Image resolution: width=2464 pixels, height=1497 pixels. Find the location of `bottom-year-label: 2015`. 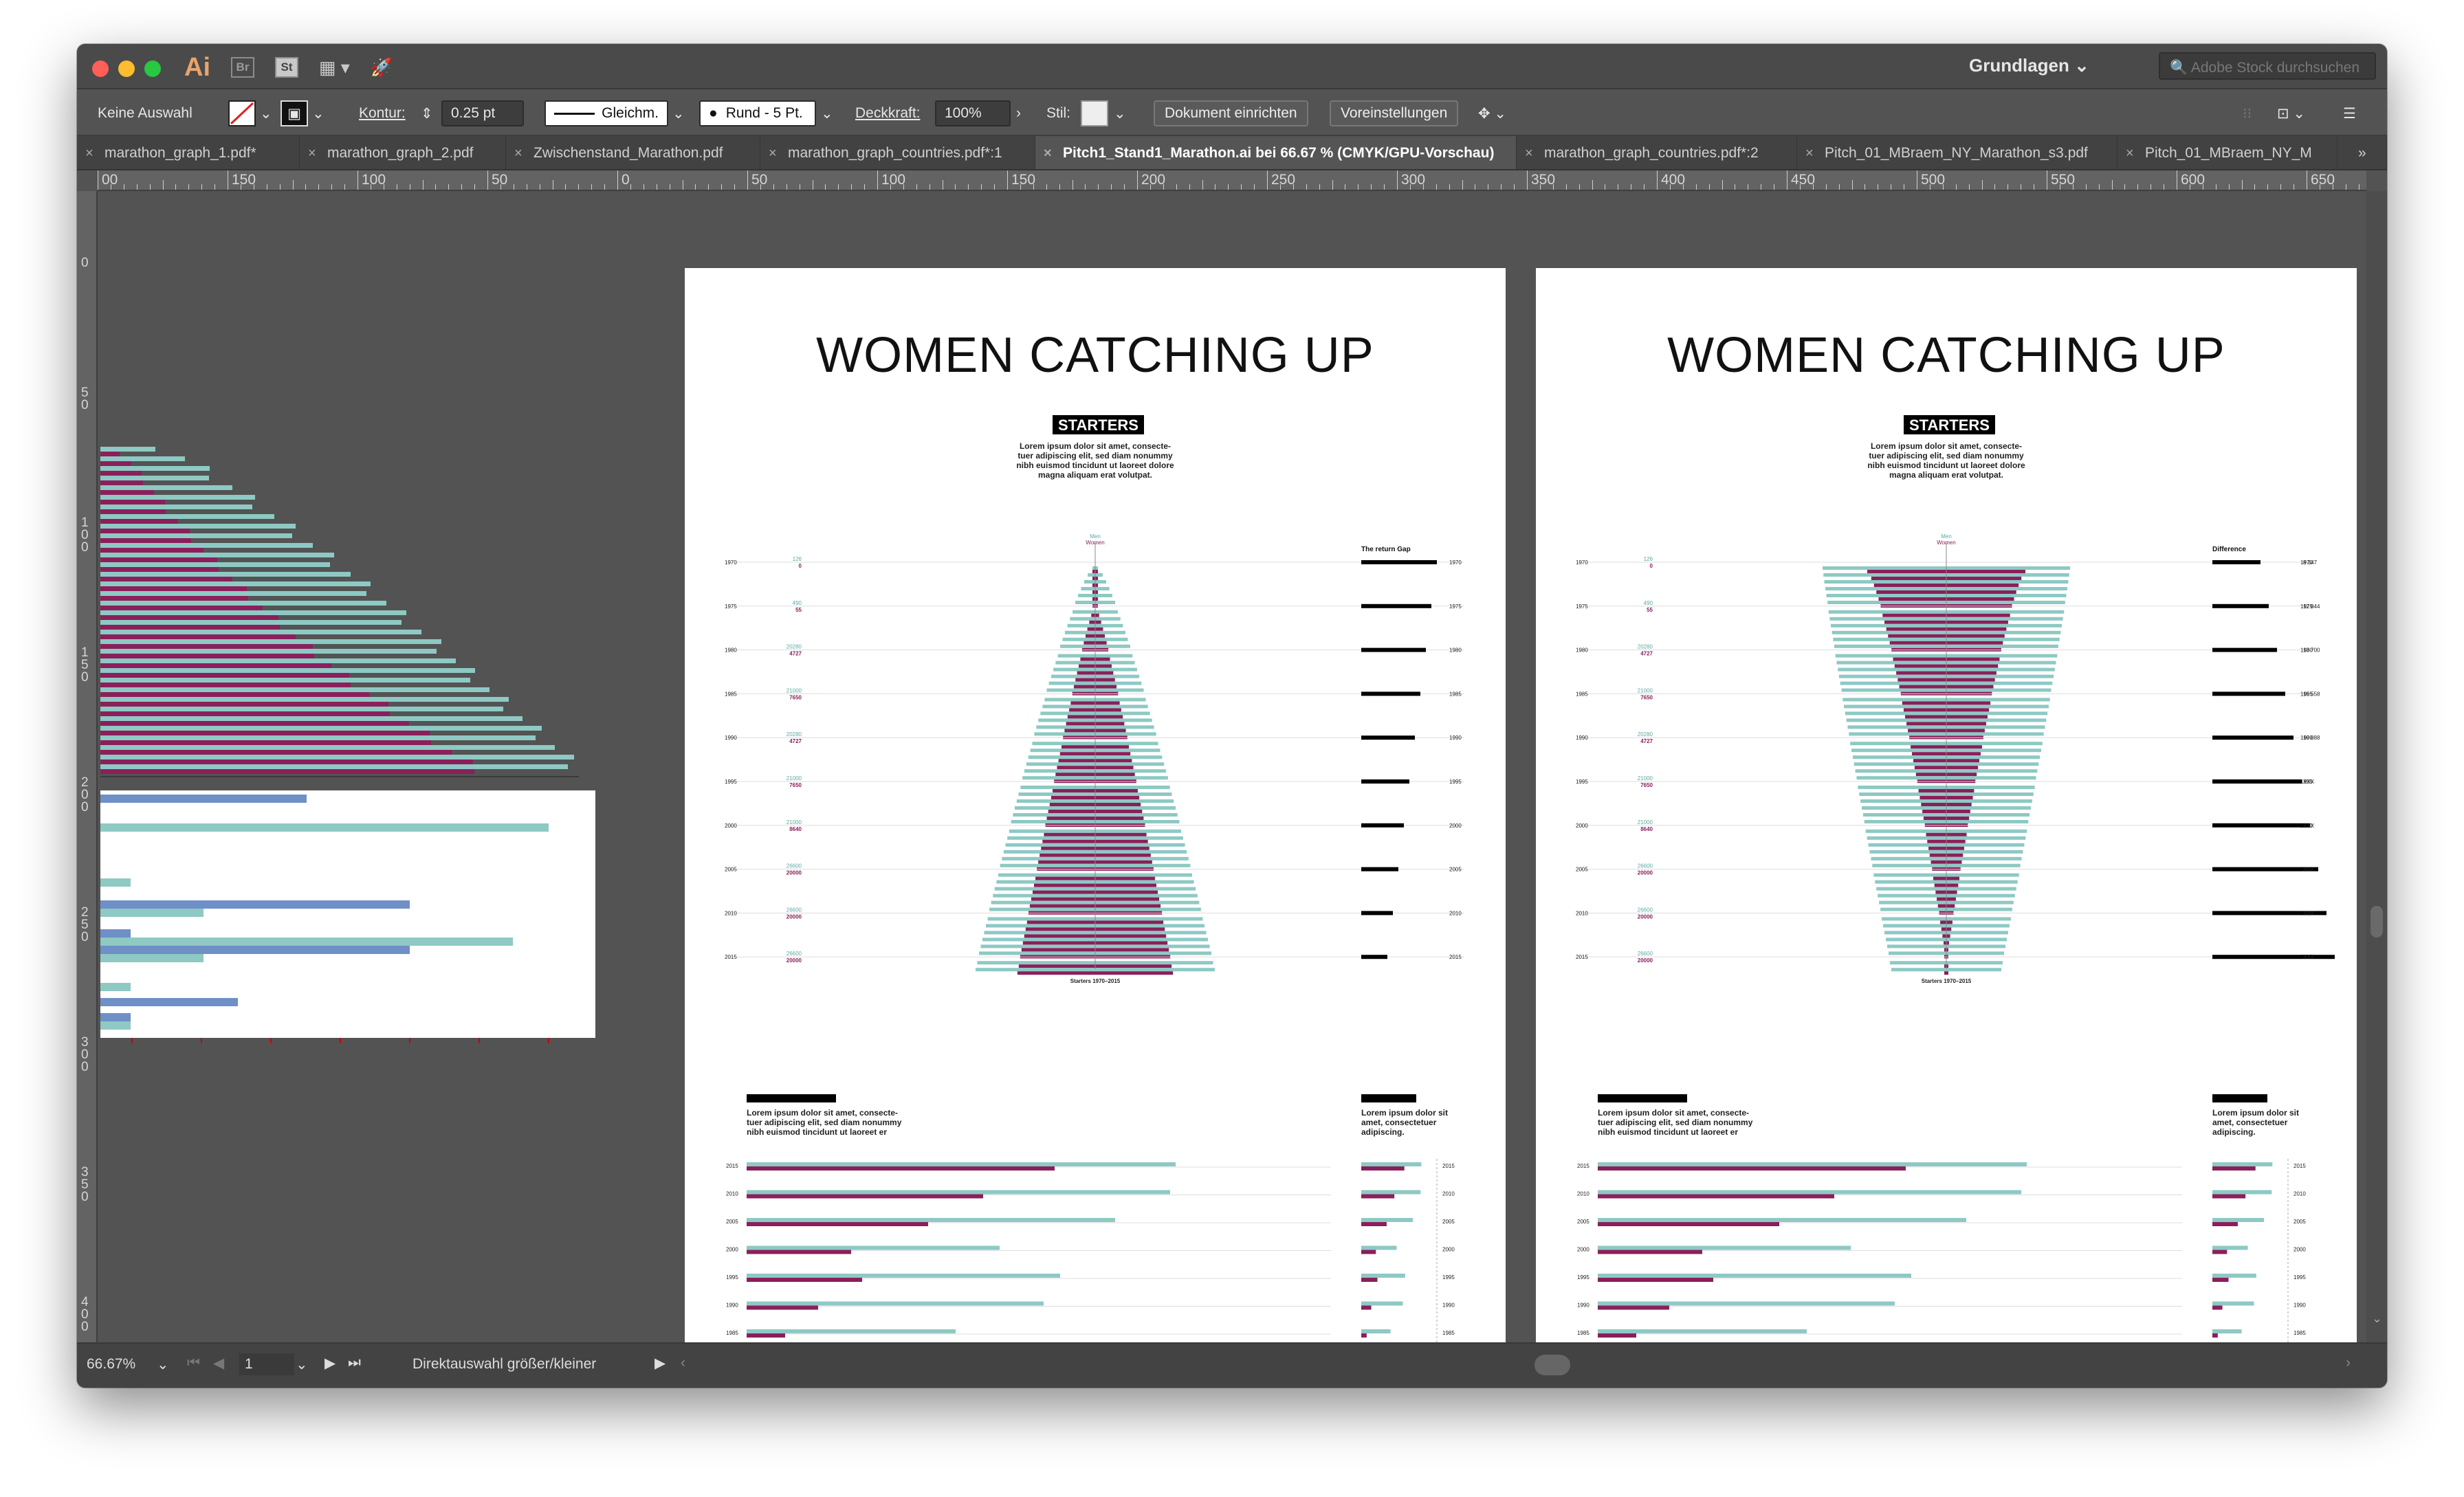

bottom-year-label: 2015 is located at coordinates (732, 1166).